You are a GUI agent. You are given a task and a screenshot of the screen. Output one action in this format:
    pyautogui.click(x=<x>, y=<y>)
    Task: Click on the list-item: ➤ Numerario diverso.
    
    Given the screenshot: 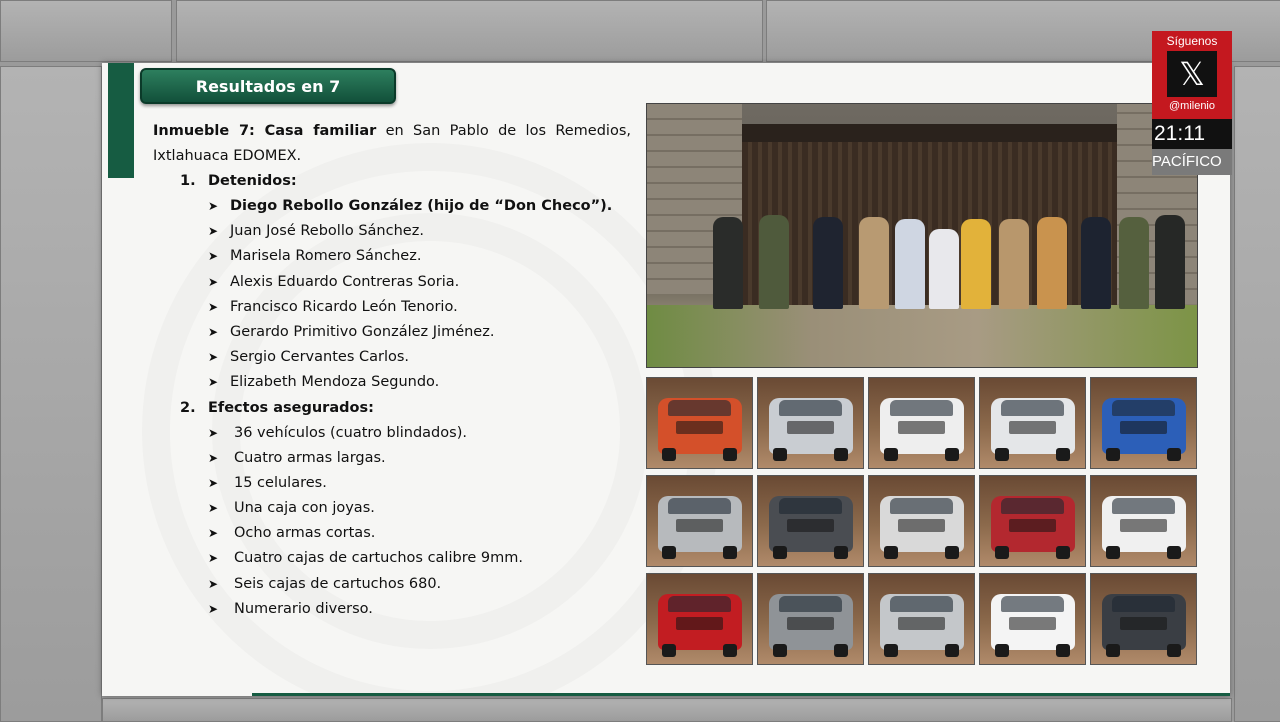 What is the action you would take?
    pyautogui.click(x=419, y=609)
    